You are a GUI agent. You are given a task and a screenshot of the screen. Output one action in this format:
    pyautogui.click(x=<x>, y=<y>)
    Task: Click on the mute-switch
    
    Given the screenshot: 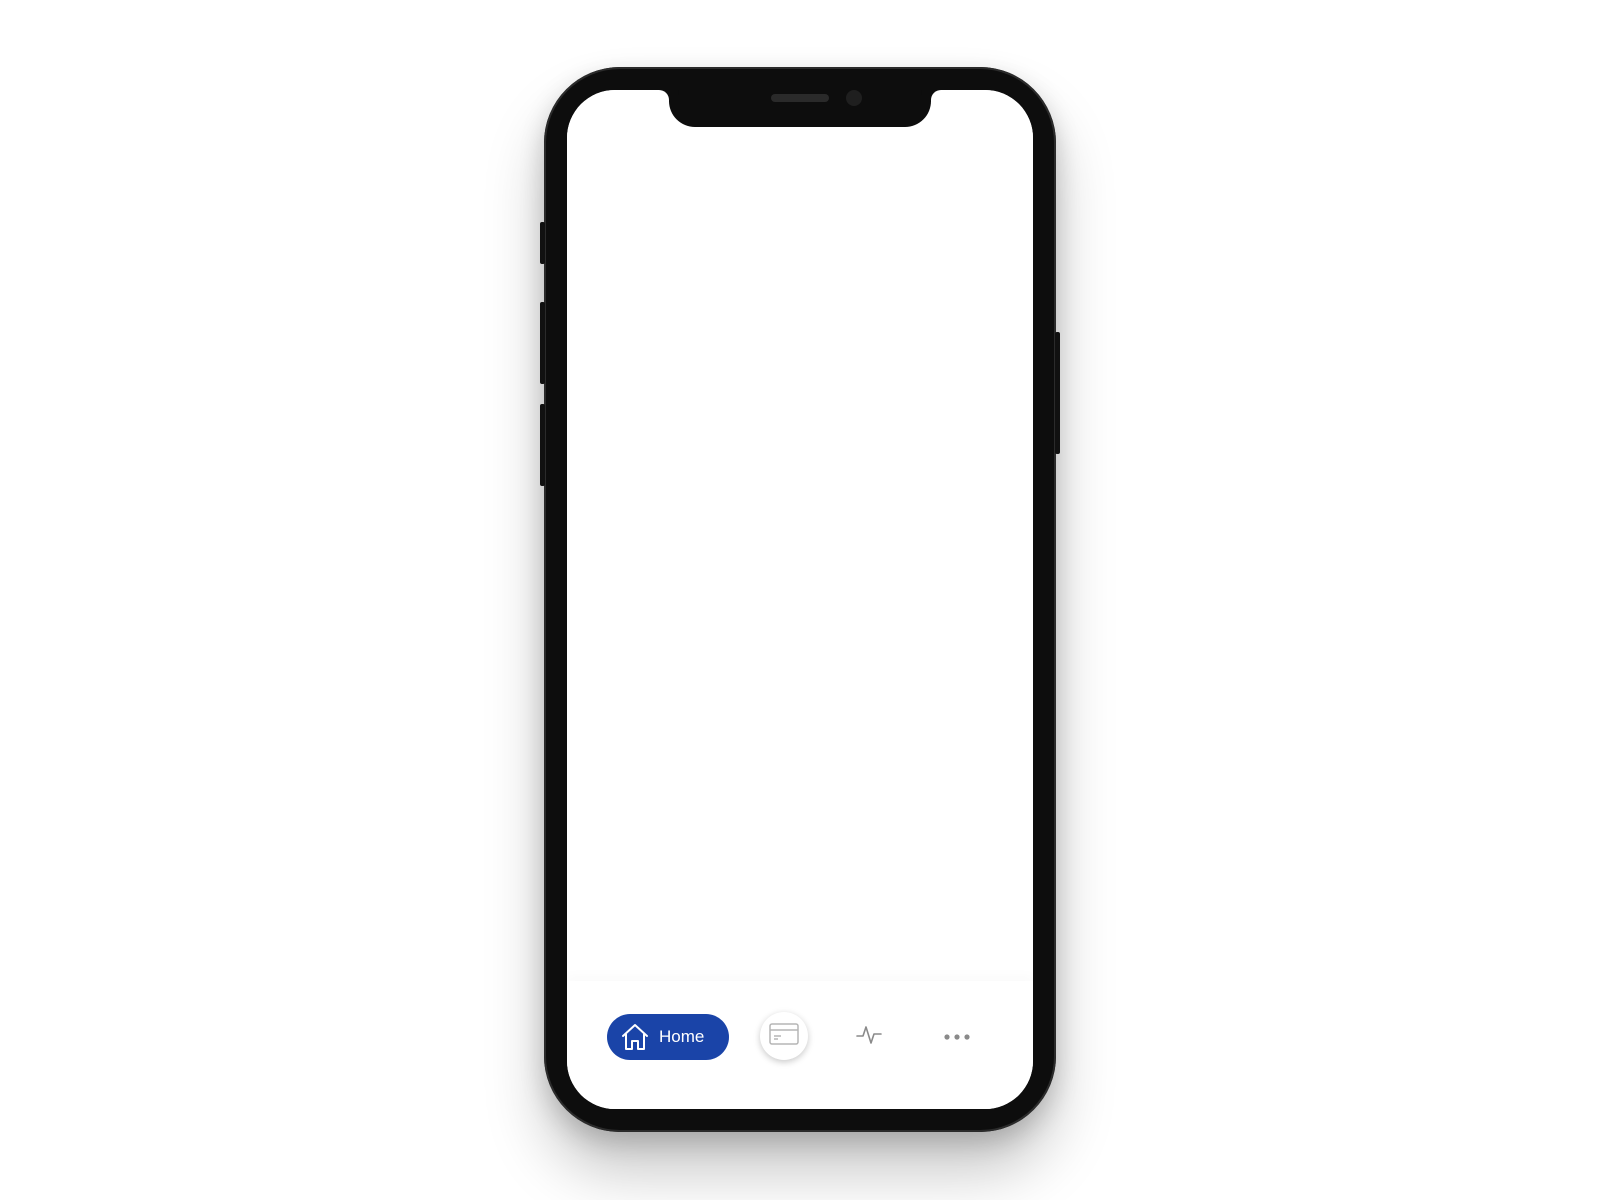 What is the action you would take?
    pyautogui.click(x=542, y=243)
    